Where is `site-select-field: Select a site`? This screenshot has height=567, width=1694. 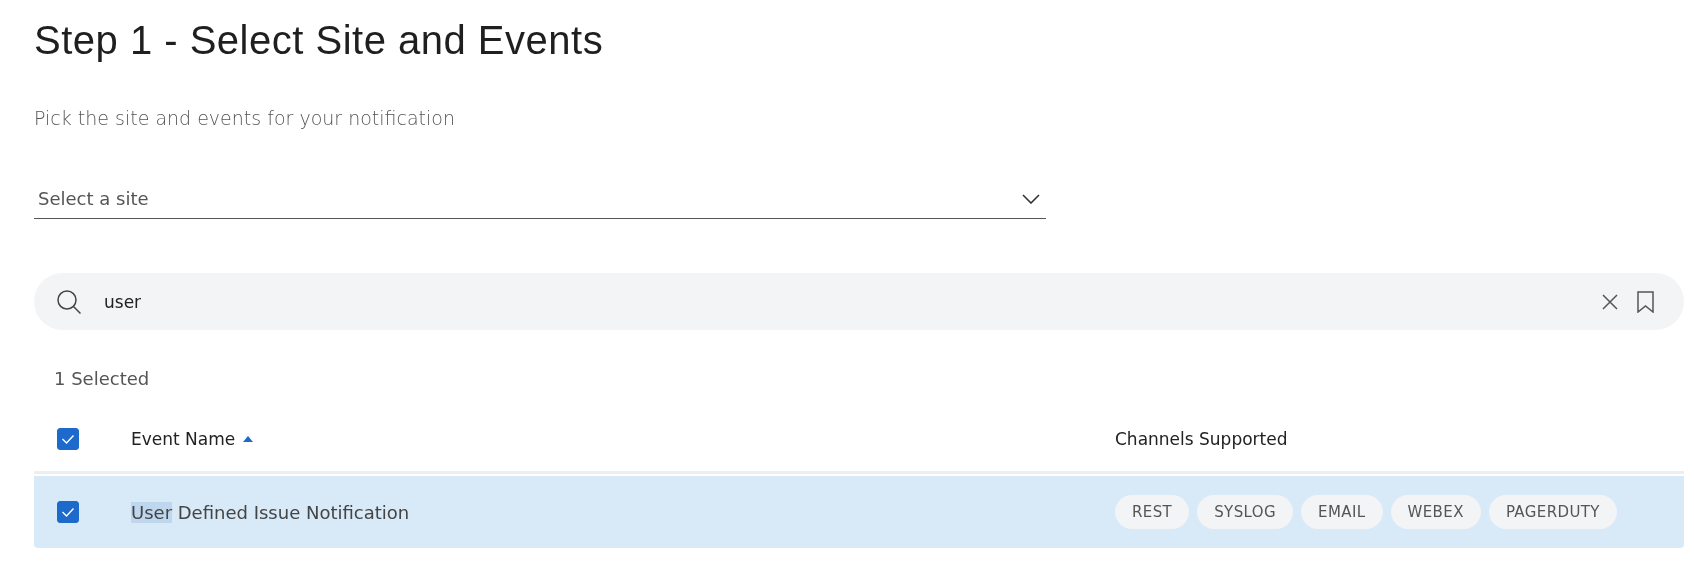 site-select-field: Select a site is located at coordinates (528, 198).